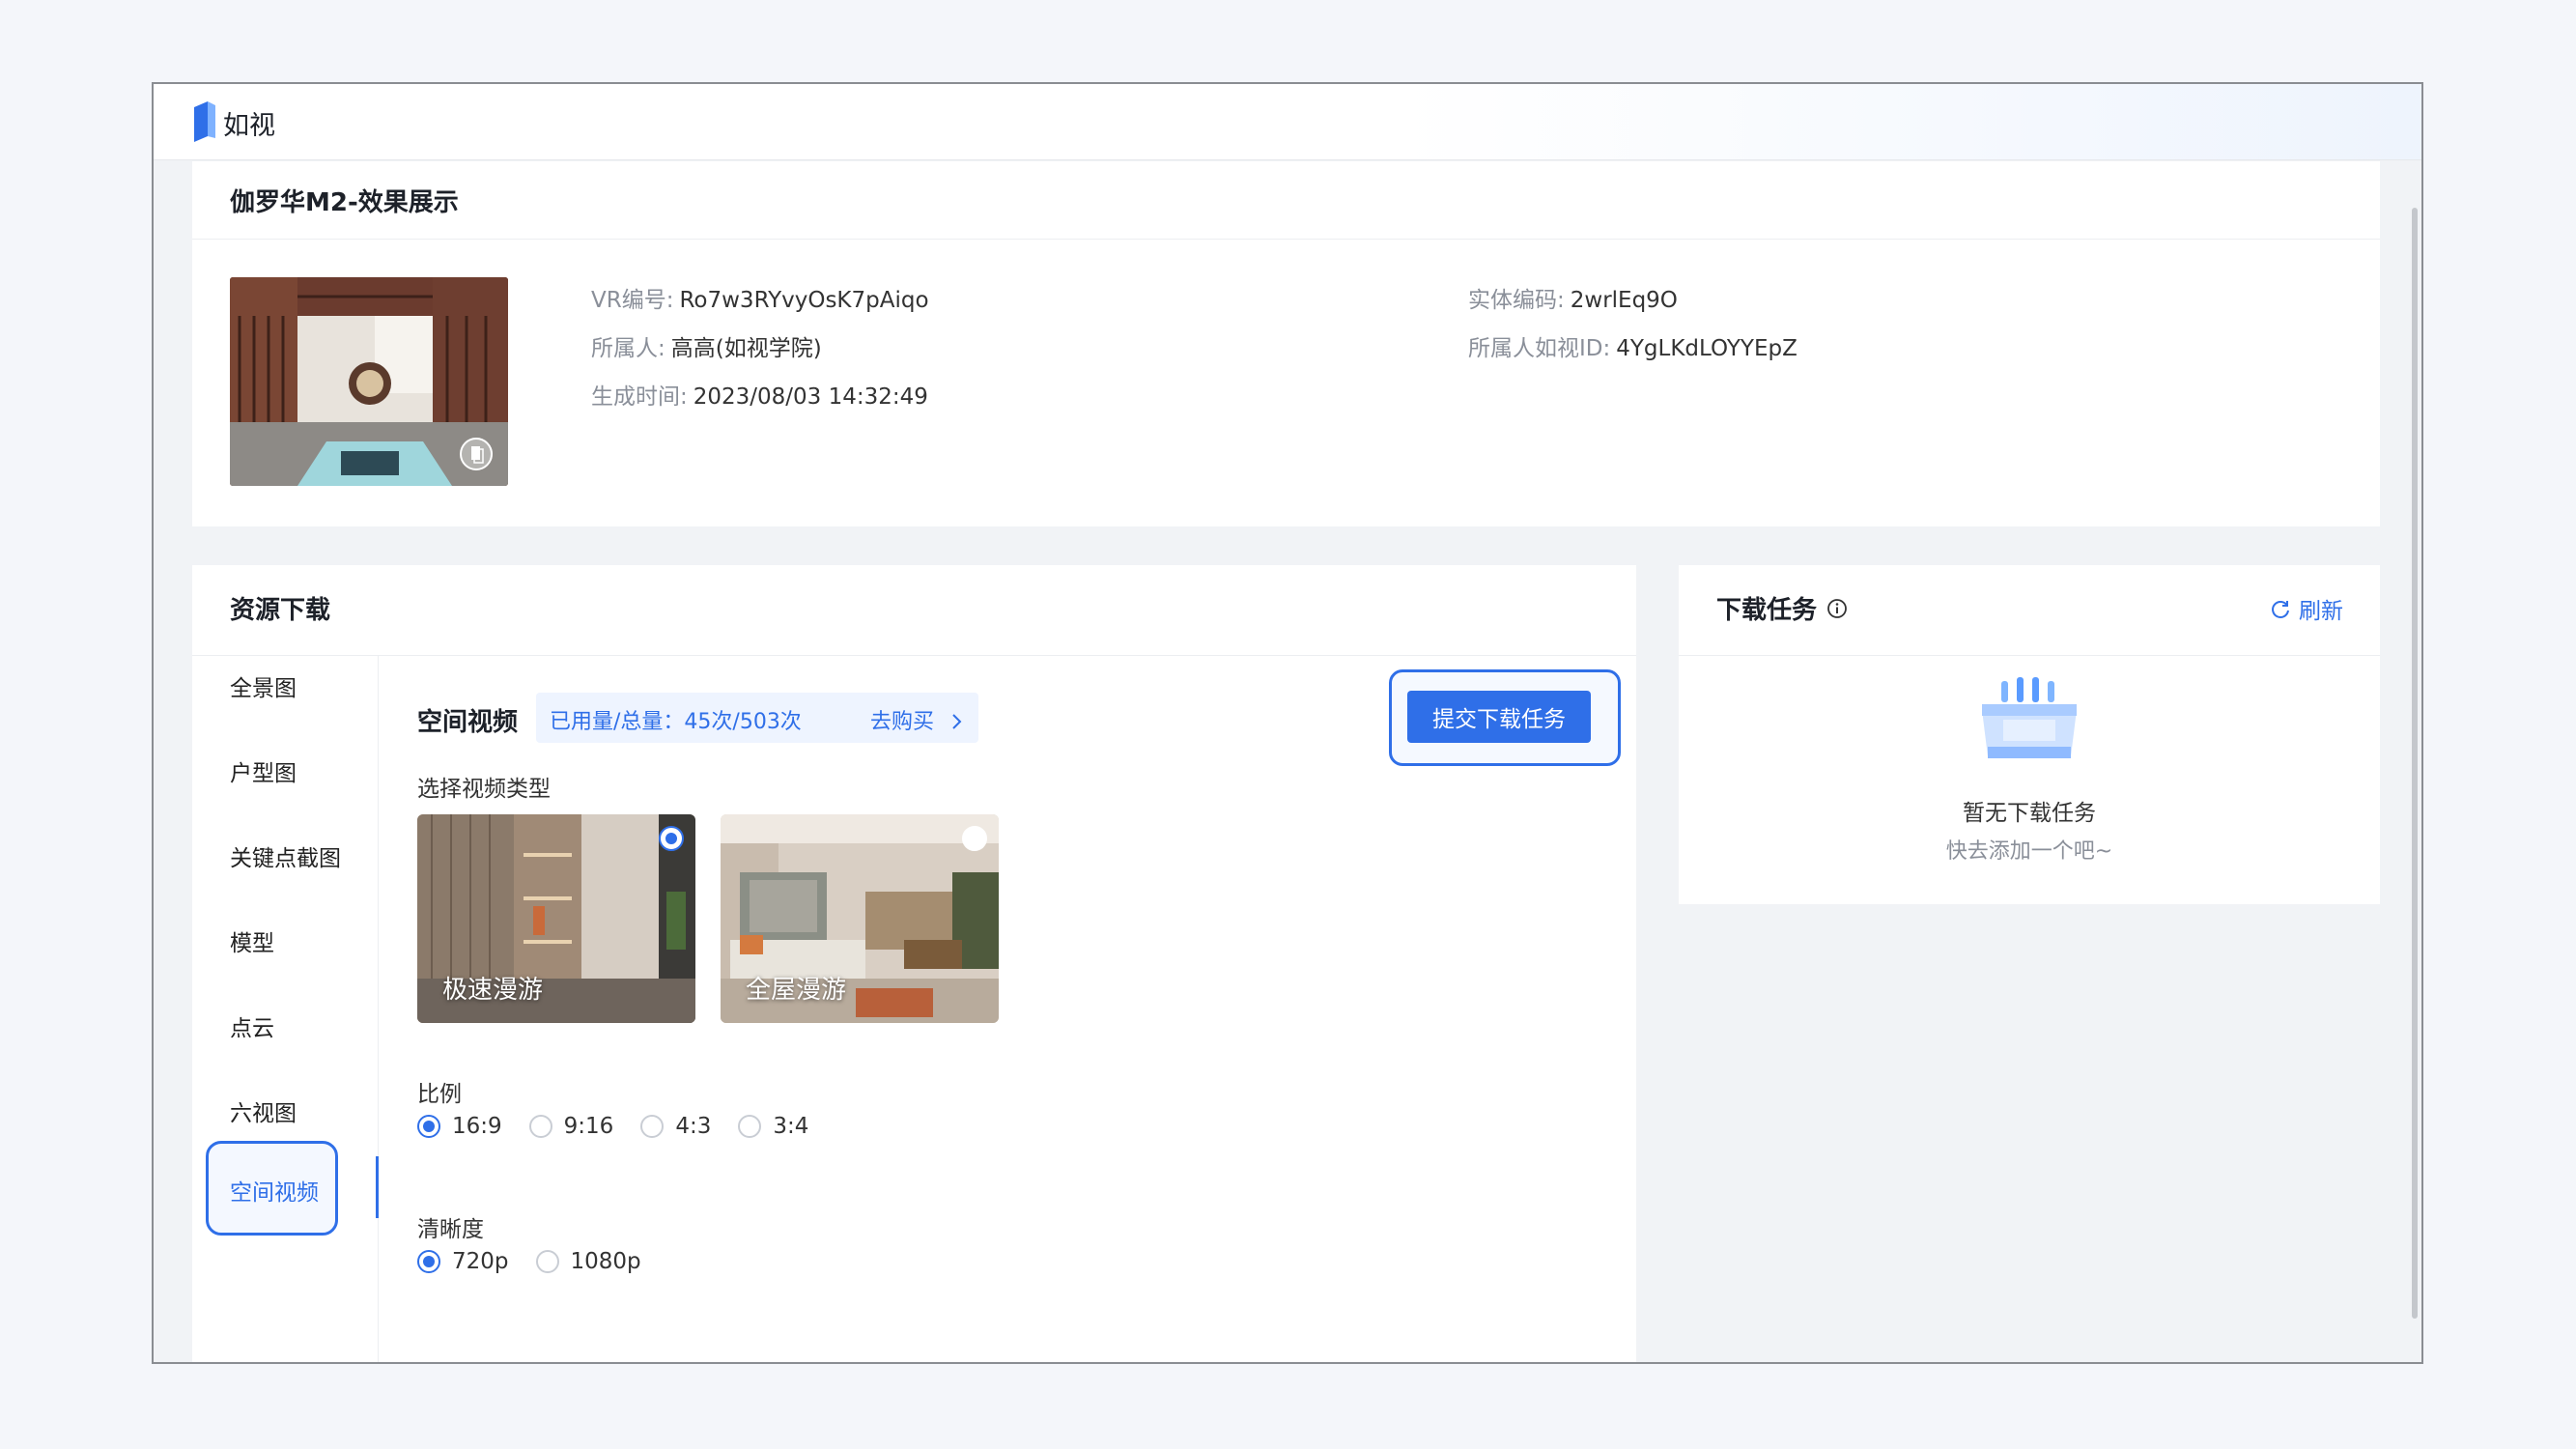 Image resolution: width=2576 pixels, height=1449 pixels. I want to click on ratio-option-3-4: 3:4, so click(773, 1126).